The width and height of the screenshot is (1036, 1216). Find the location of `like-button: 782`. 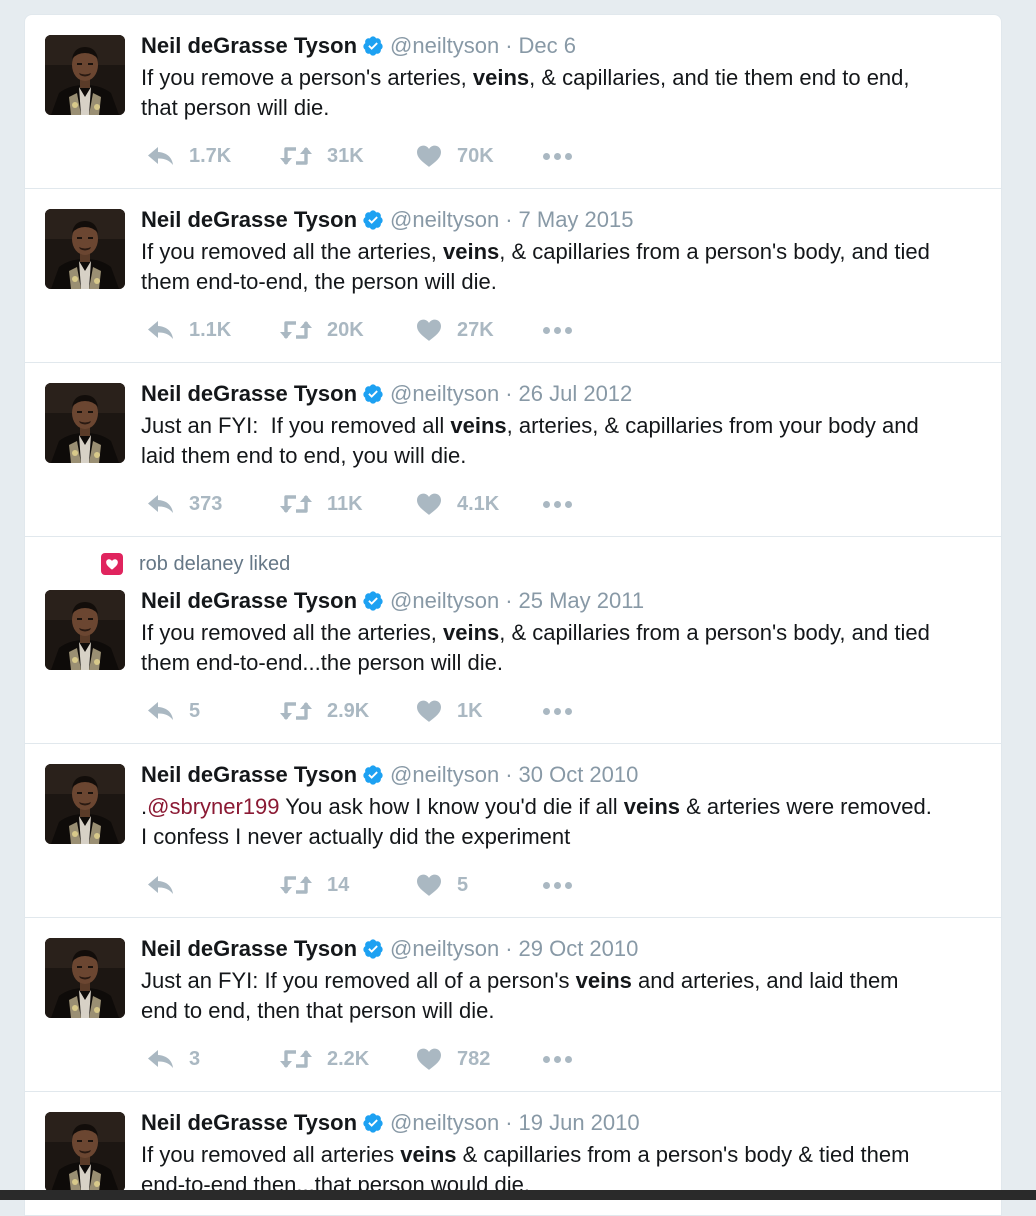

like-button: 782 is located at coordinates (479, 1059).